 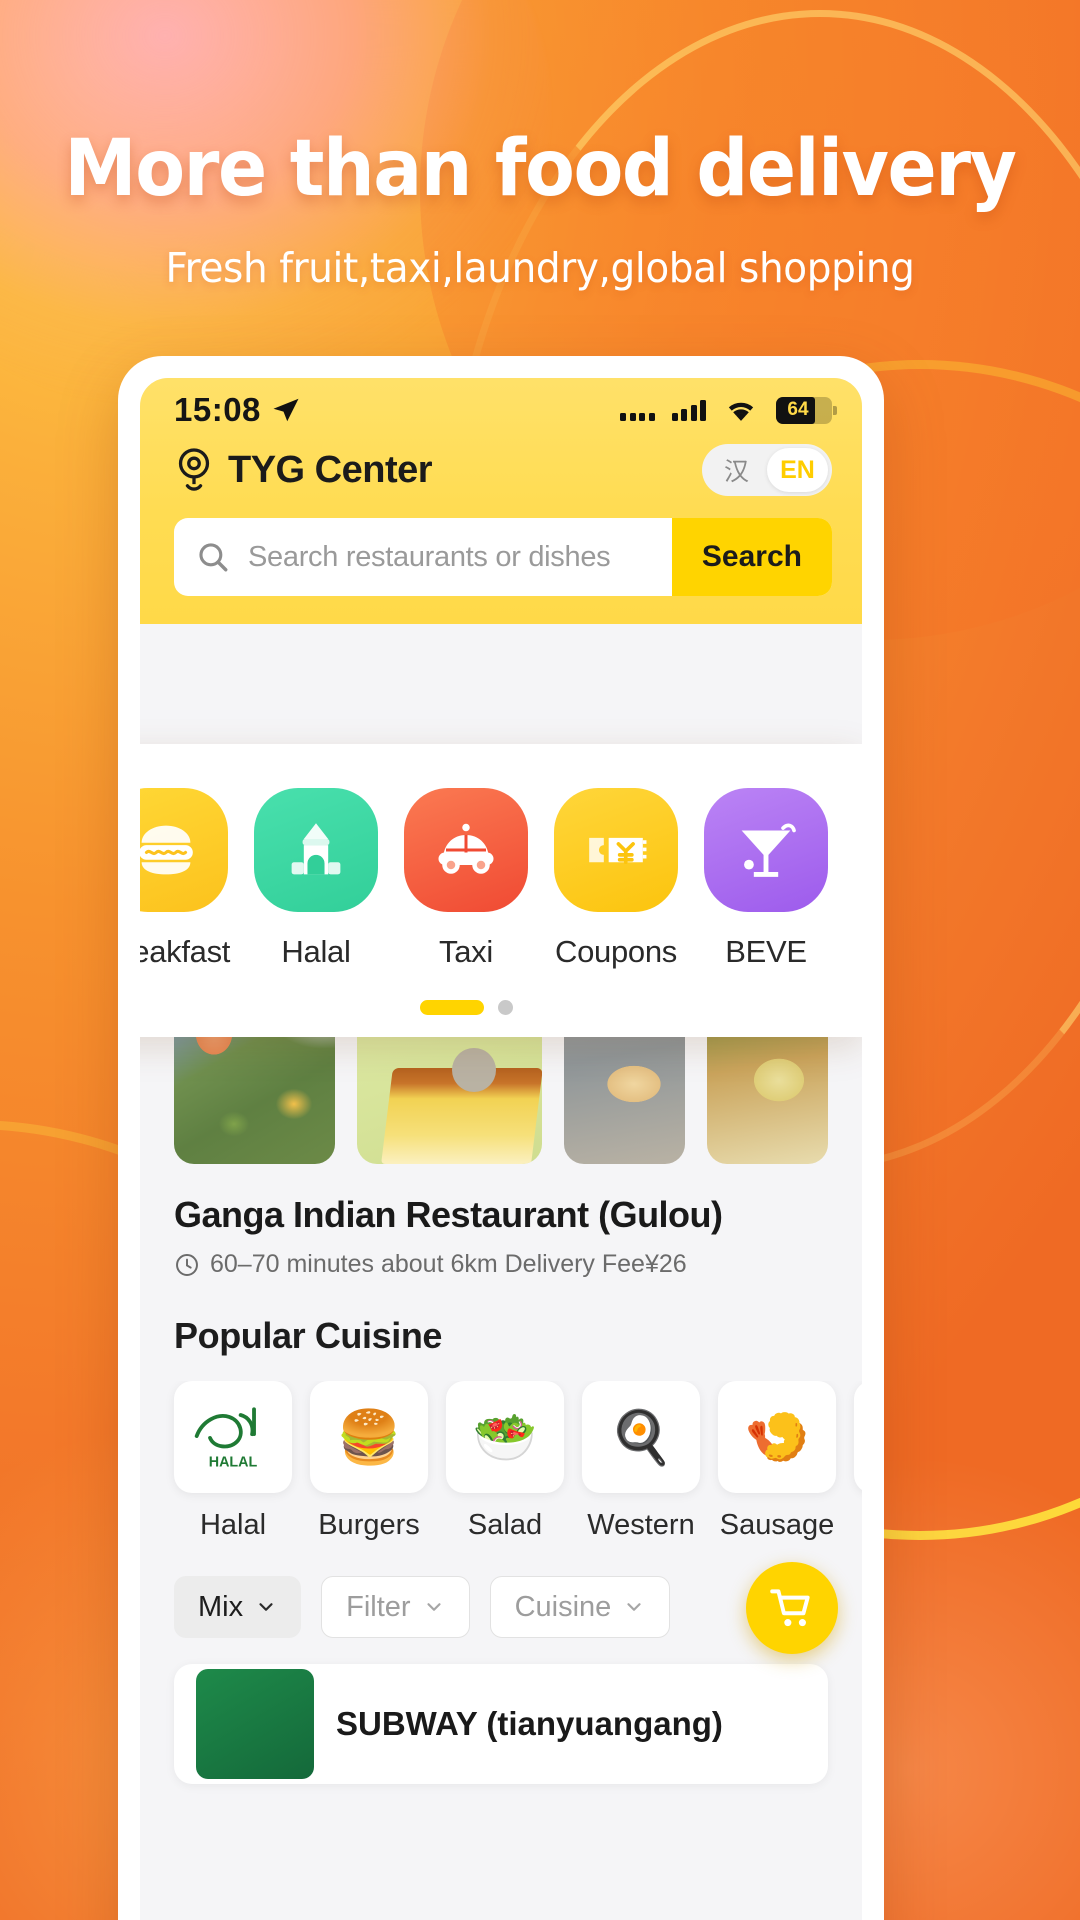 I want to click on category-label: Taxi, so click(x=466, y=951).